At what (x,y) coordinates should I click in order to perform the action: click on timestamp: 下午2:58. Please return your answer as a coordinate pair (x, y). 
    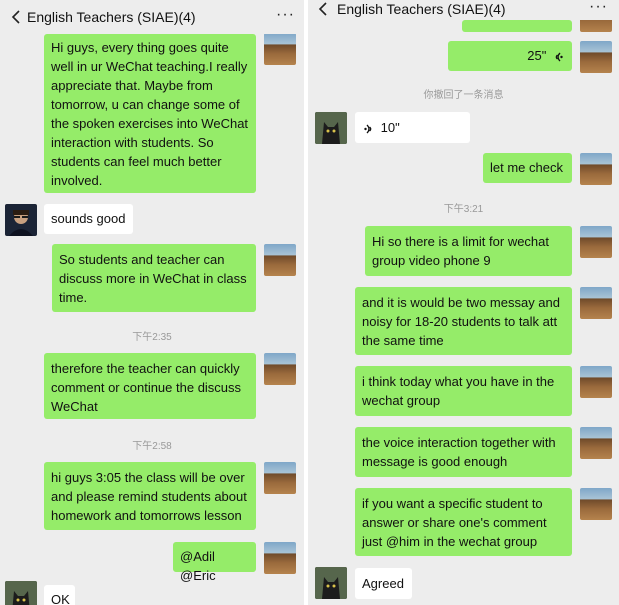
    Looking at the image, I should click on (152, 446).